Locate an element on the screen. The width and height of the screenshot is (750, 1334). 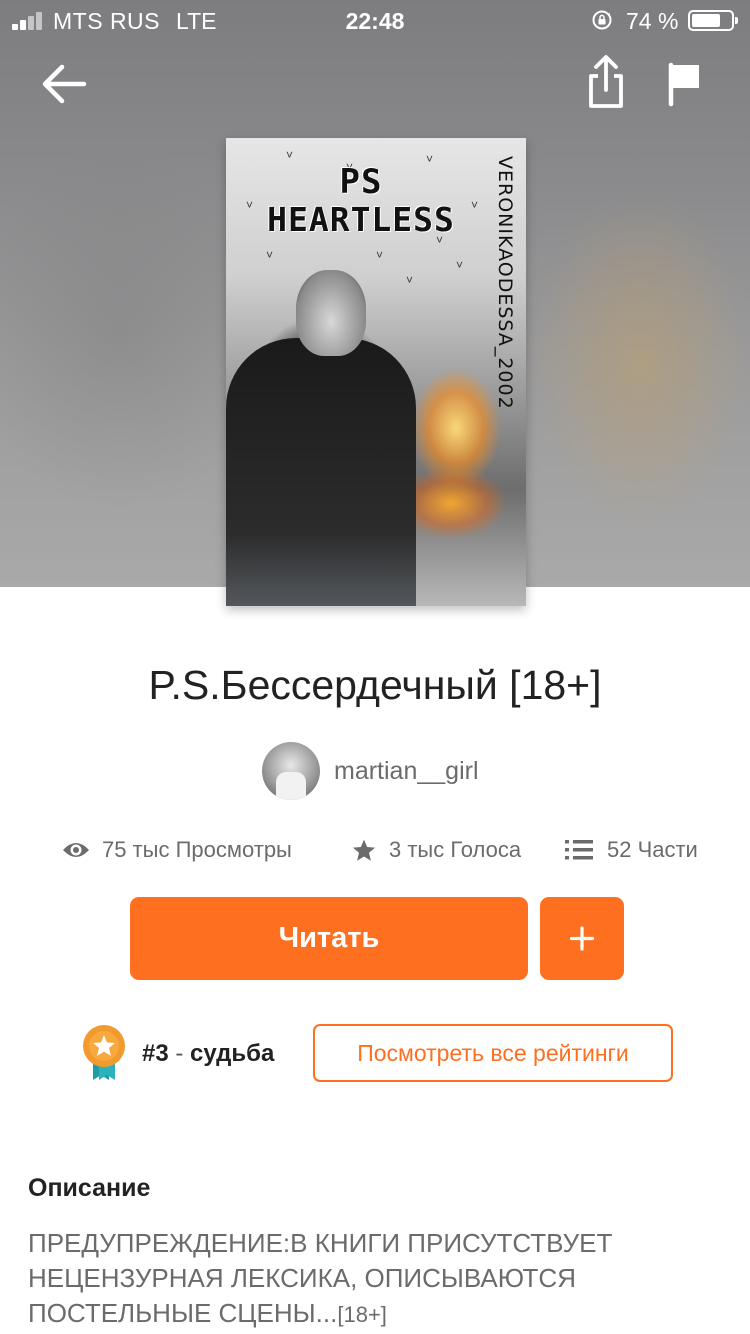
cover-figure-head is located at coordinates (331, 313).